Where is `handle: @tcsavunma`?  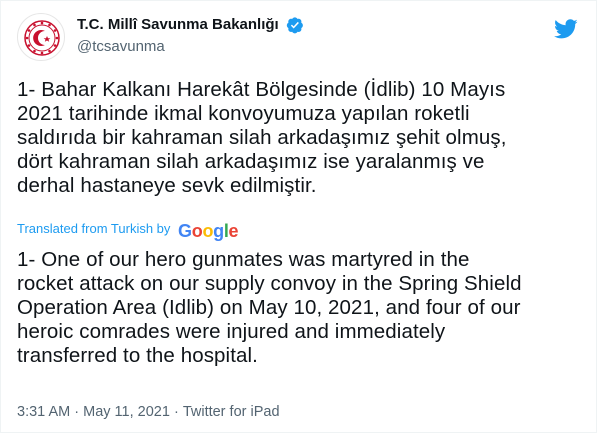
handle: @tcsavunma is located at coordinates (190, 47).